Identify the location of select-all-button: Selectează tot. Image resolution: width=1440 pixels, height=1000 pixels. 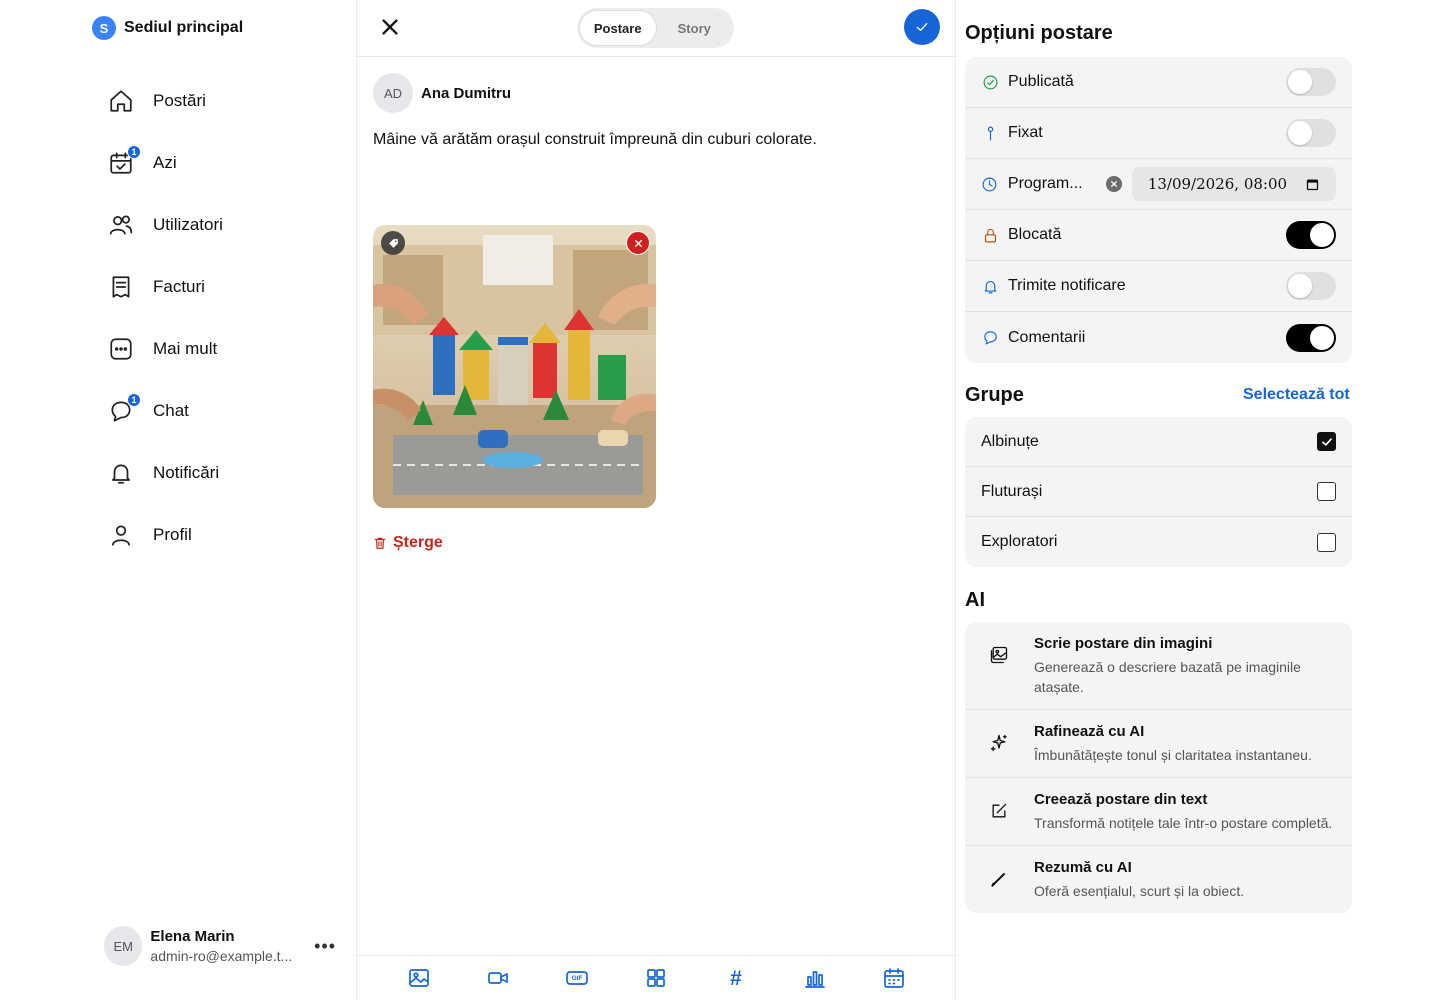
(1296, 395).